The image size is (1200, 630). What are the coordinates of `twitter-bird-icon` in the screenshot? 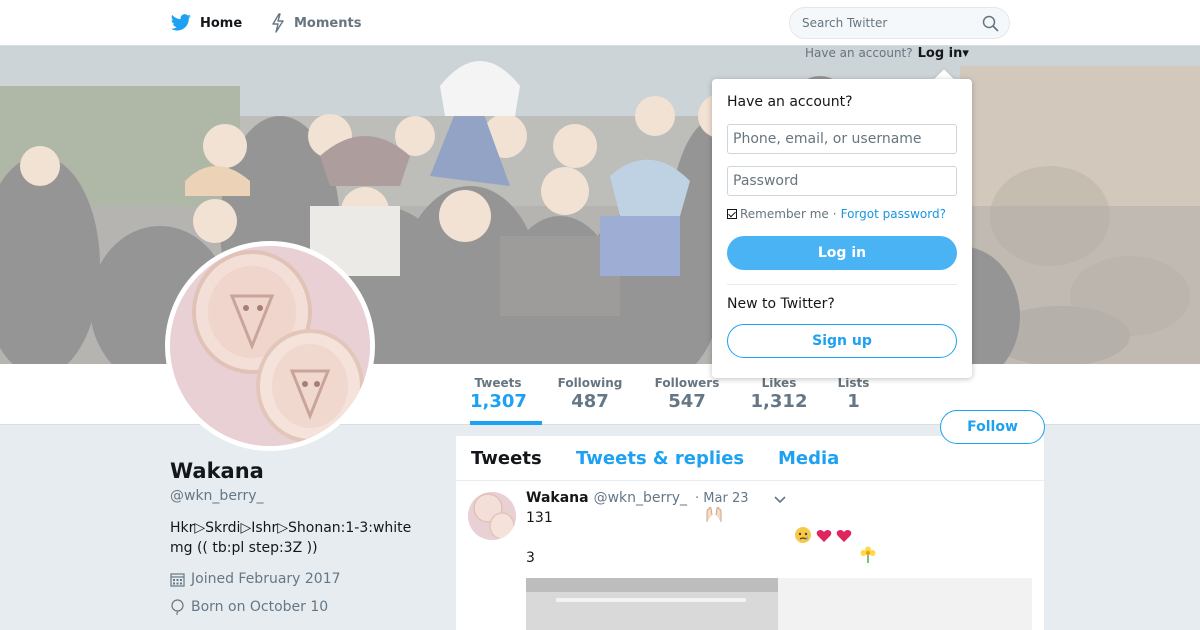 It's located at (180, 22).